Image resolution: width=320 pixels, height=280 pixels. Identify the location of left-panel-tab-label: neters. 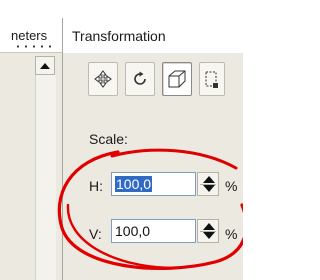
(29, 35).